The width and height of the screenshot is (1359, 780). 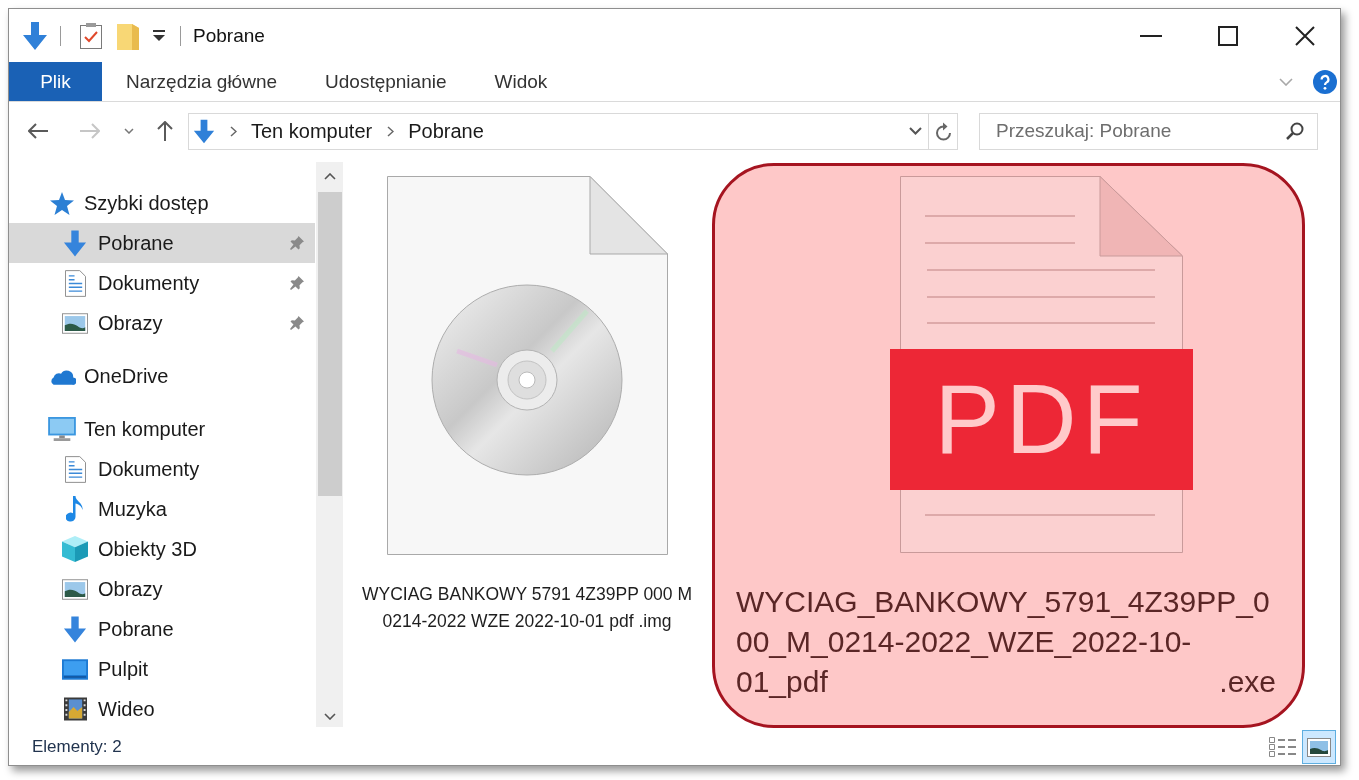 What do you see at coordinates (1148, 131) in the screenshot?
I see `search-field: Przeszukaj: Pobrane` at bounding box center [1148, 131].